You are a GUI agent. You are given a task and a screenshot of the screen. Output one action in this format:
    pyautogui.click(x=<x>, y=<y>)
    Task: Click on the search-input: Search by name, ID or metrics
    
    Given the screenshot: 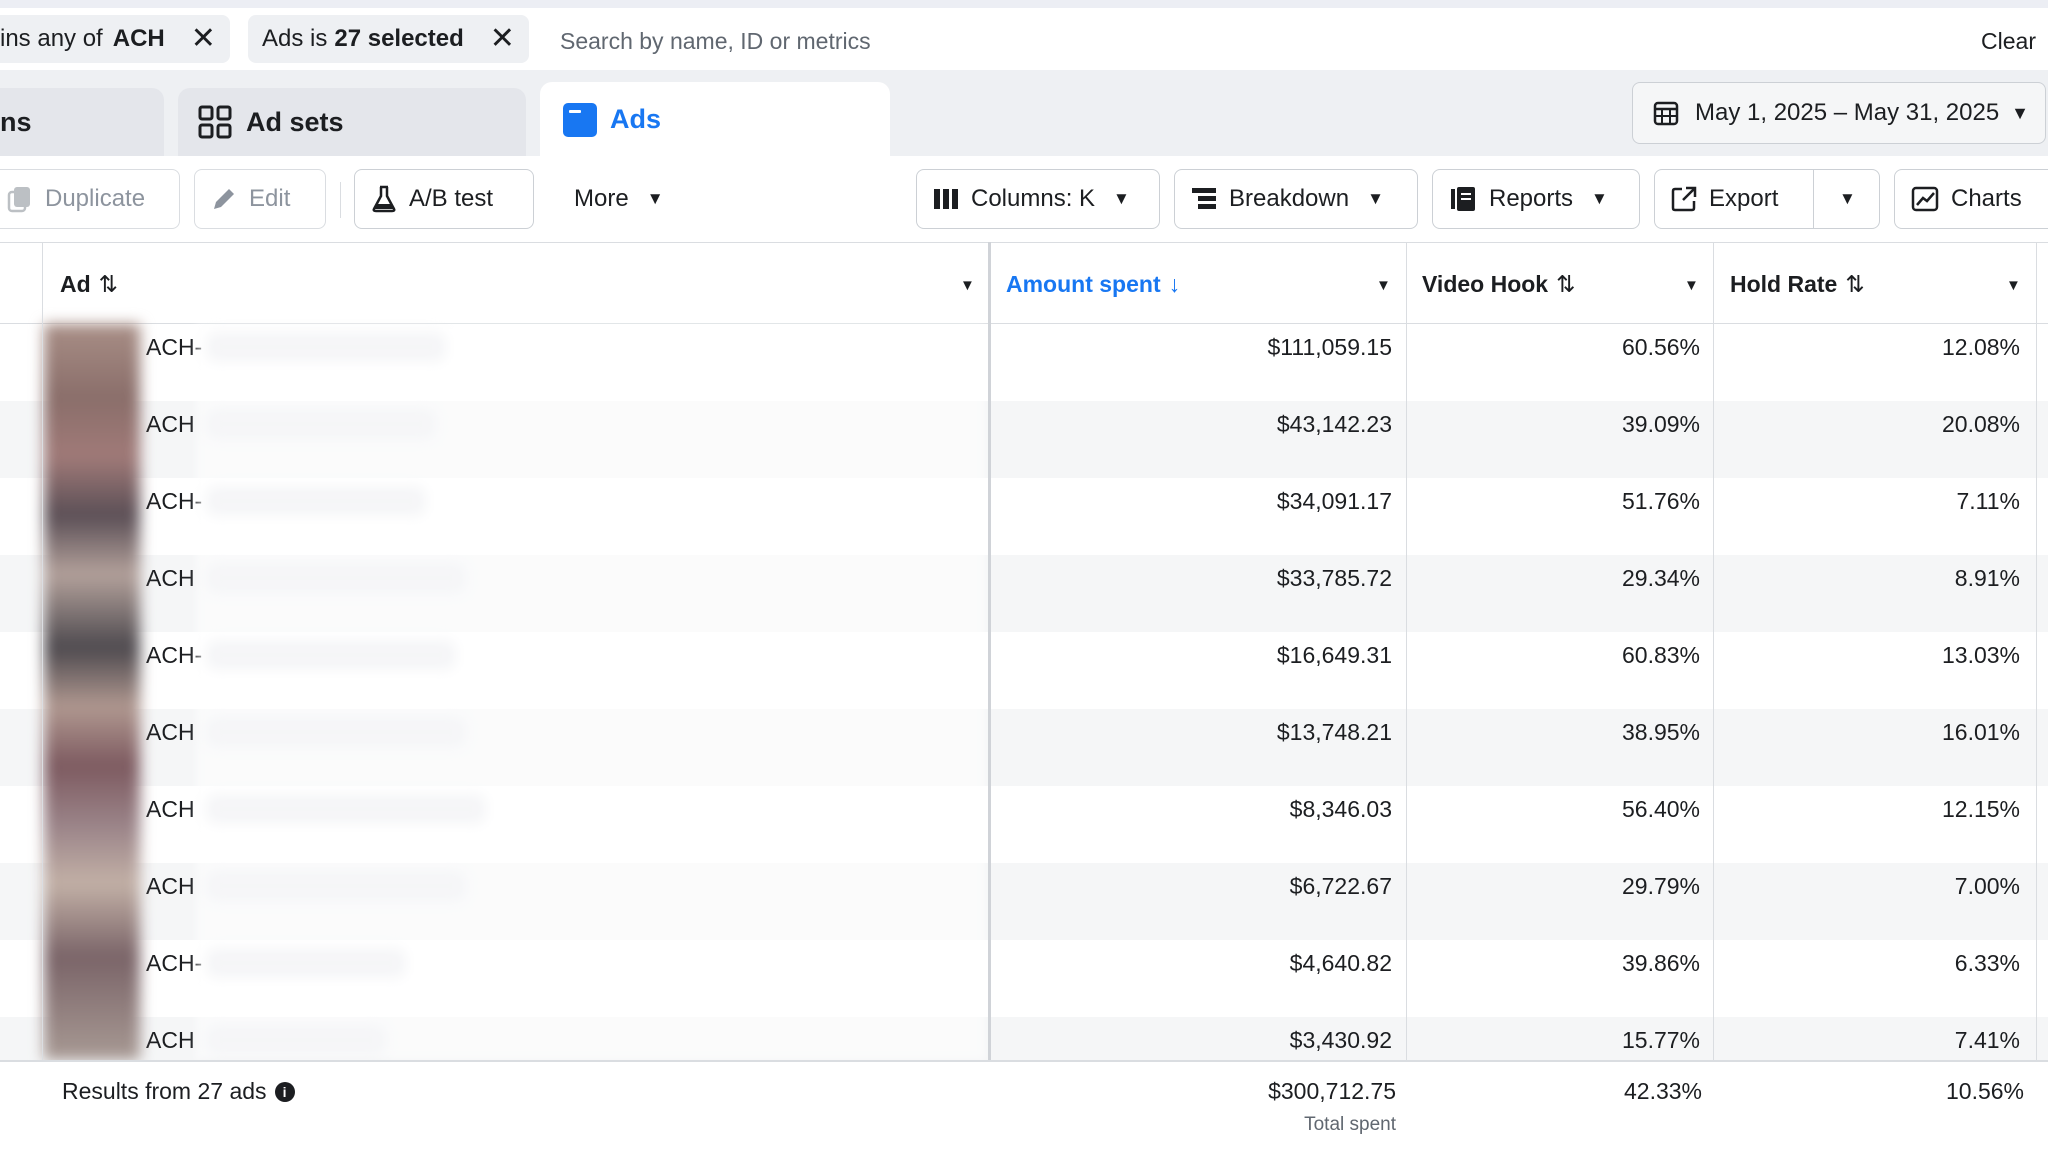 What is the action you would take?
    pyautogui.click(x=715, y=41)
    